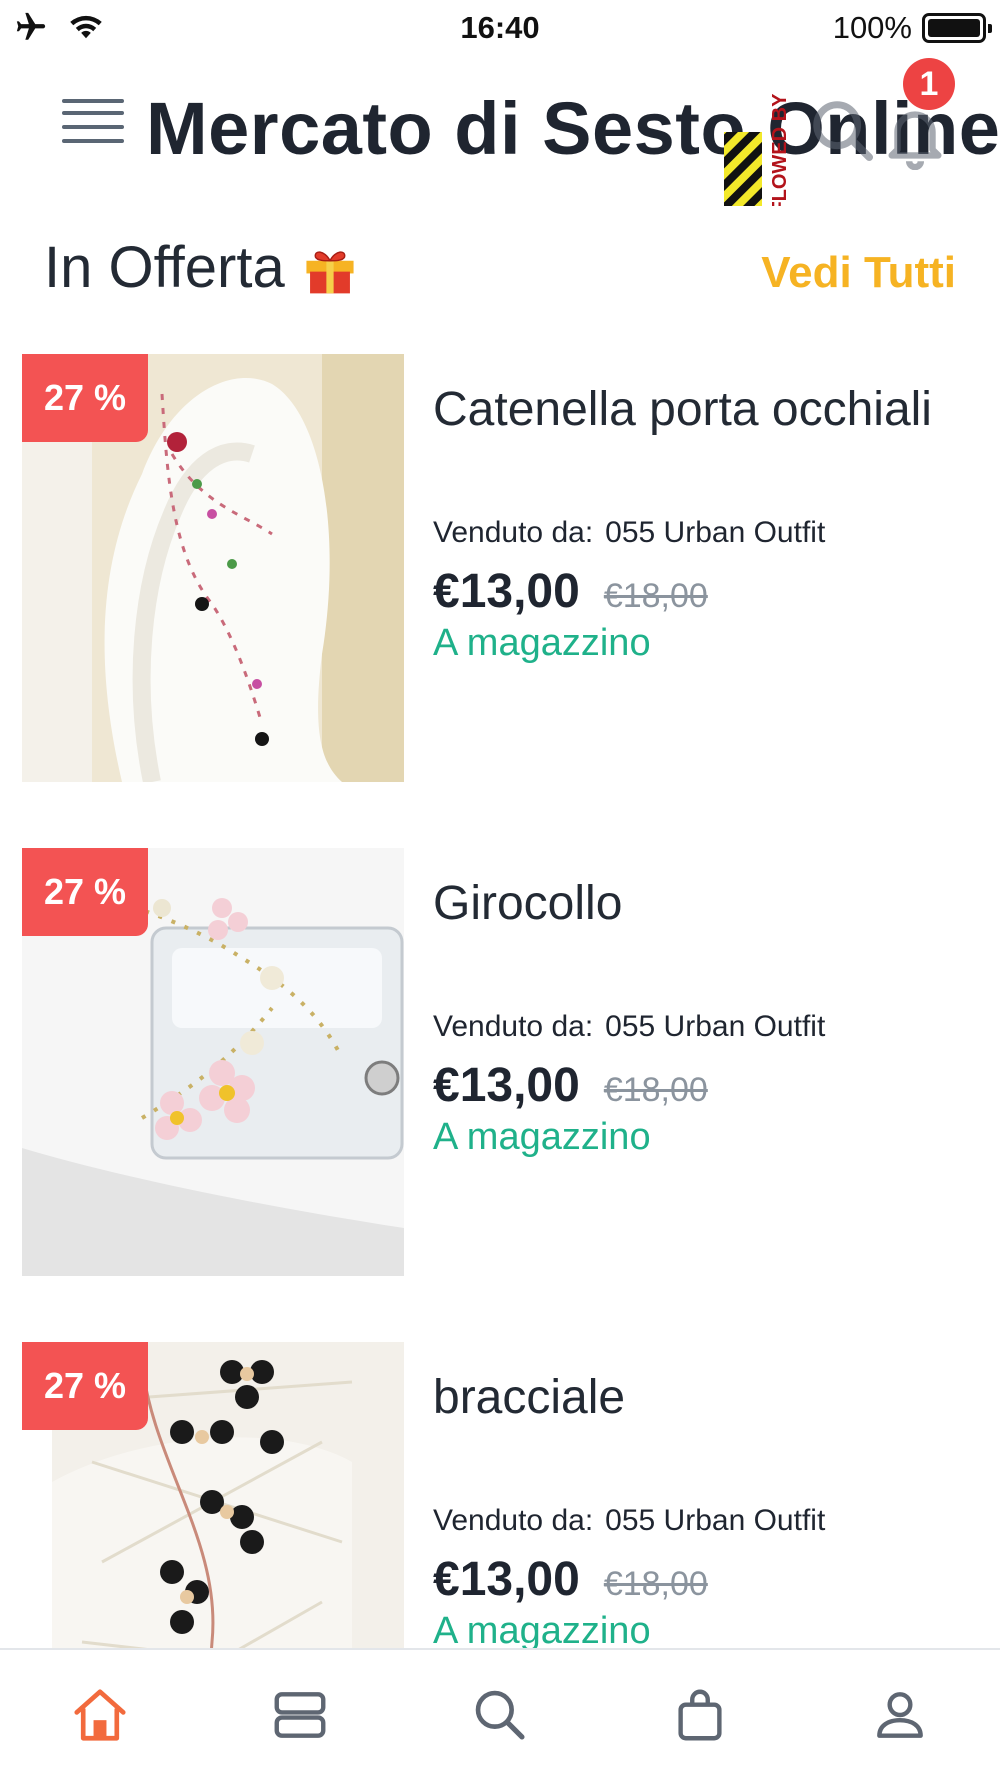 The height and width of the screenshot is (1778, 1000). I want to click on bell-icon, so click(915, 135).